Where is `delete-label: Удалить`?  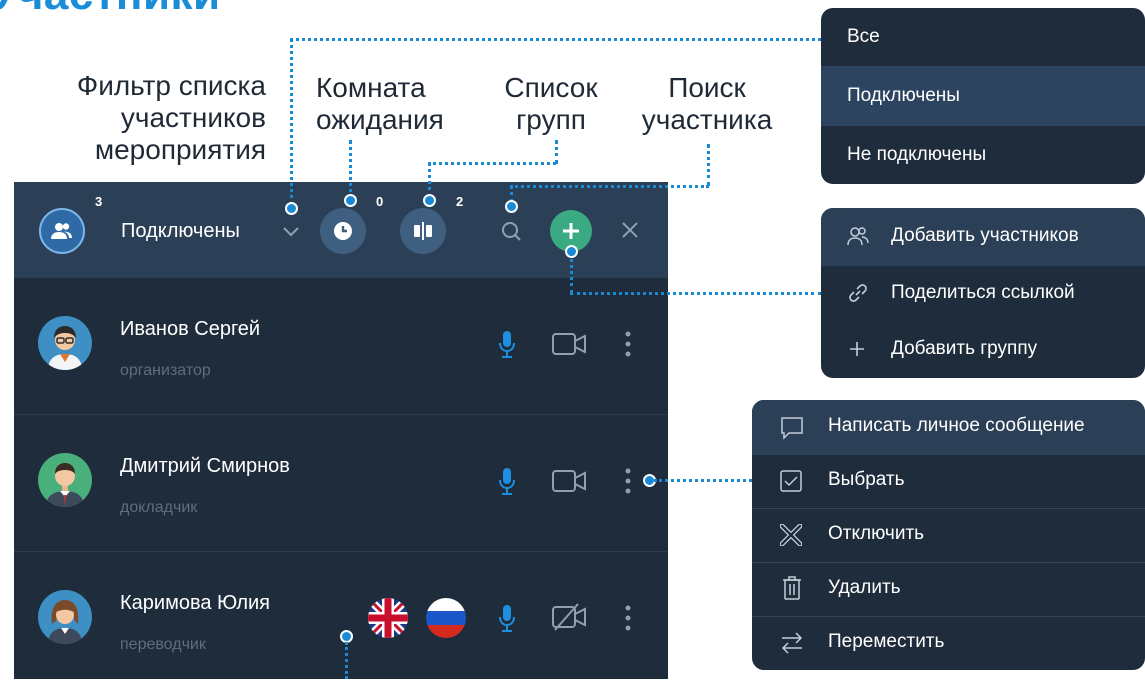
delete-label: Удалить is located at coordinates (864, 587).